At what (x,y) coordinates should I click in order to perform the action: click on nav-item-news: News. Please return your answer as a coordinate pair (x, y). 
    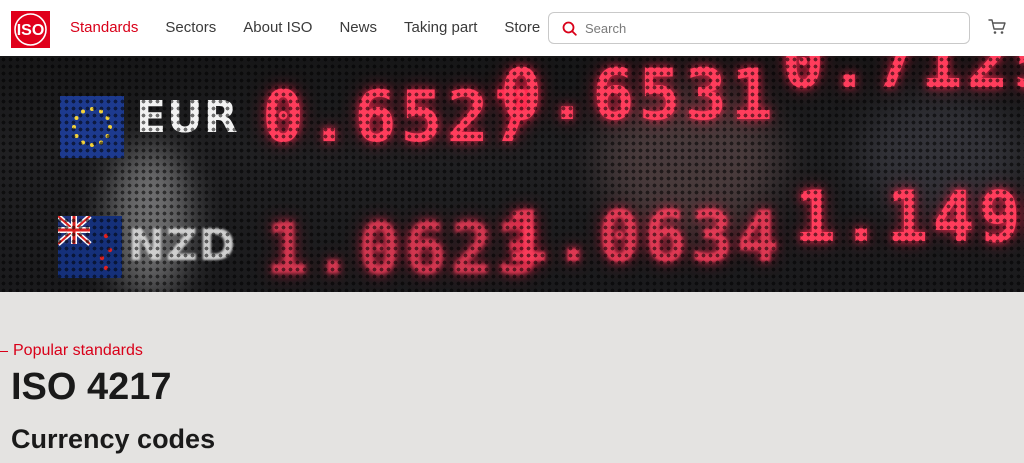
    Looking at the image, I should click on (358, 28).